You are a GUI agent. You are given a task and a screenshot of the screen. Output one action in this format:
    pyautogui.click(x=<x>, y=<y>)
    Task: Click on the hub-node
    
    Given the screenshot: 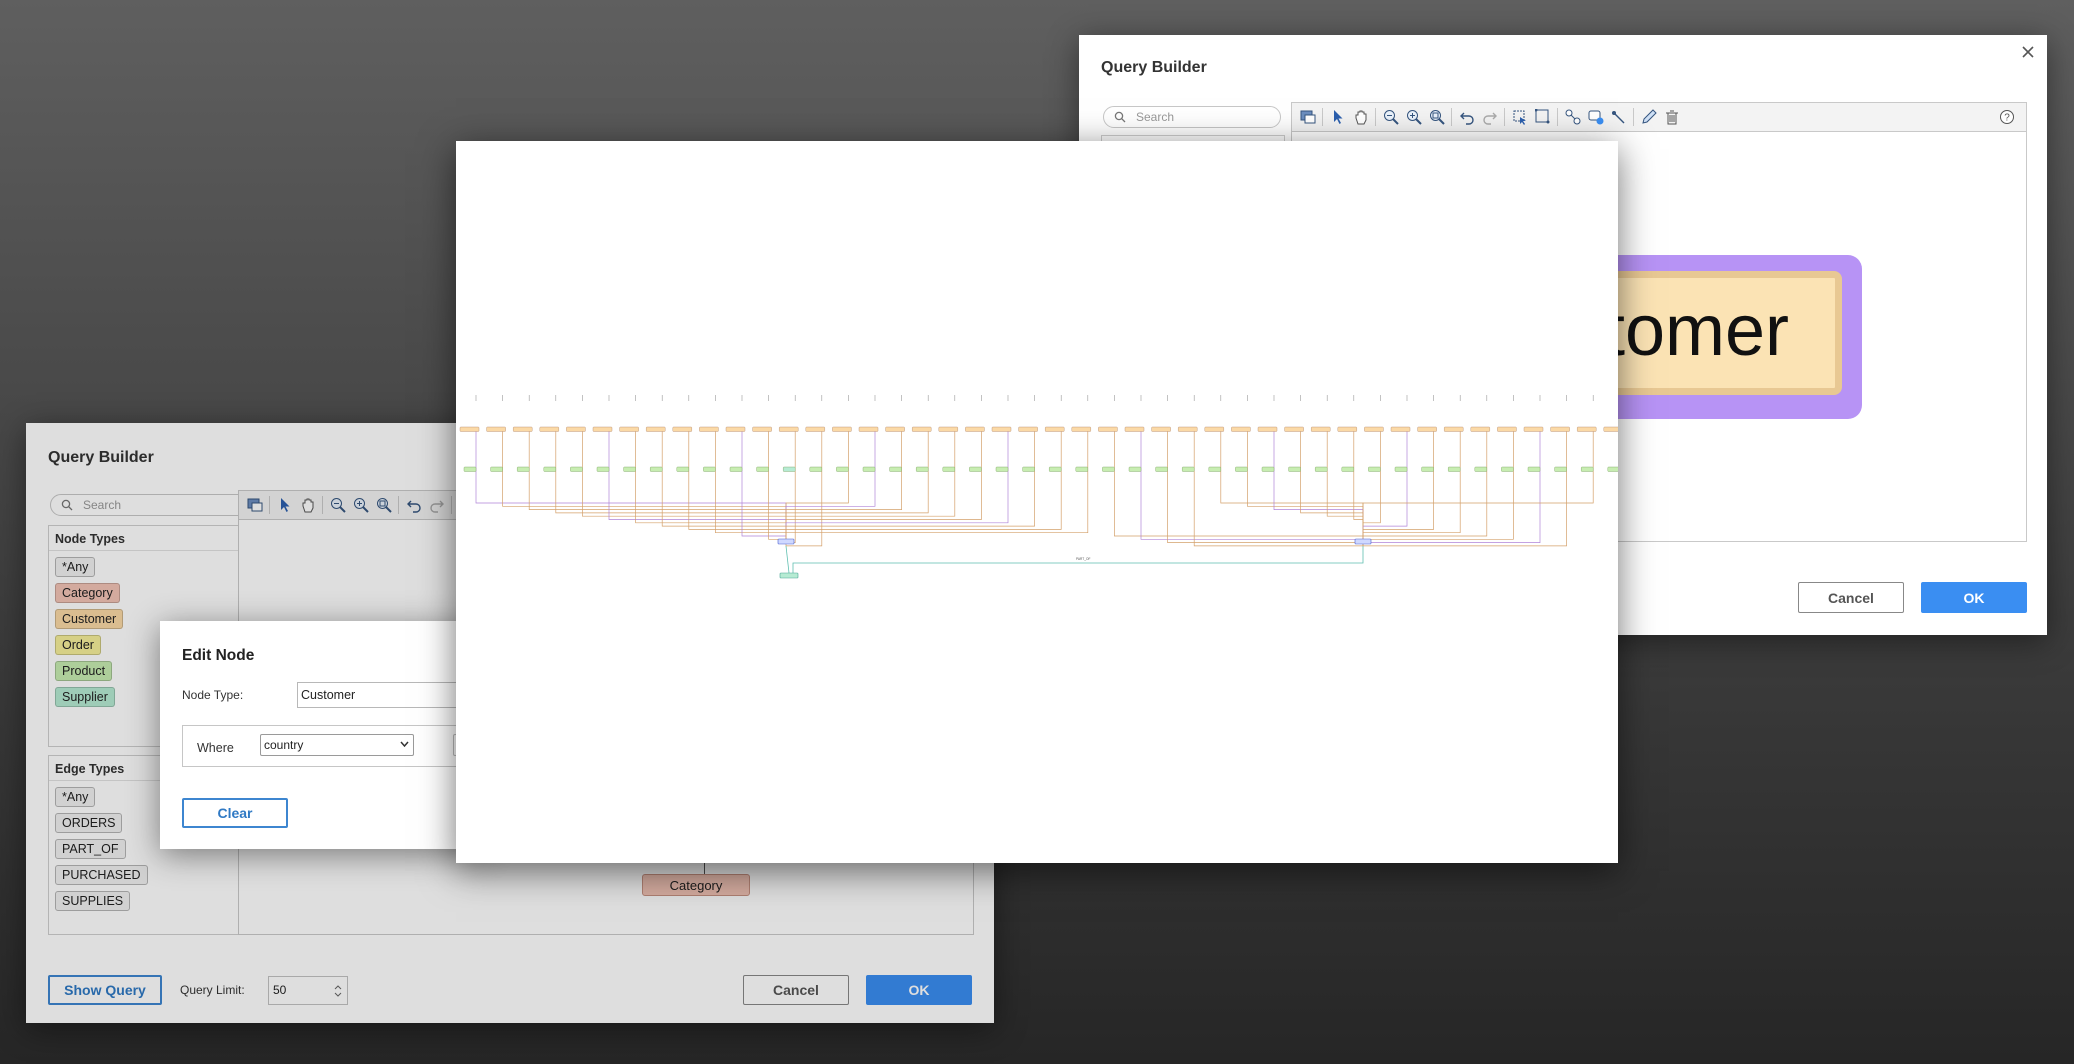 What is the action you would take?
    pyautogui.click(x=1363, y=541)
    